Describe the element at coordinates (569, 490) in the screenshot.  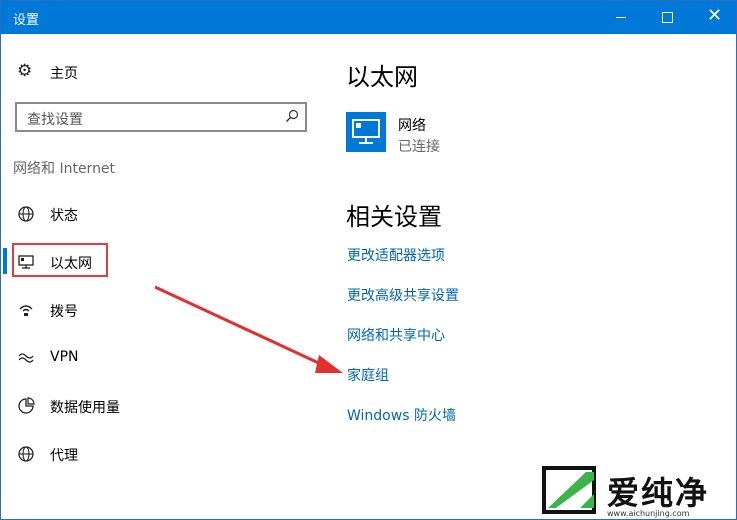
I see `logo-mark-icon` at that location.